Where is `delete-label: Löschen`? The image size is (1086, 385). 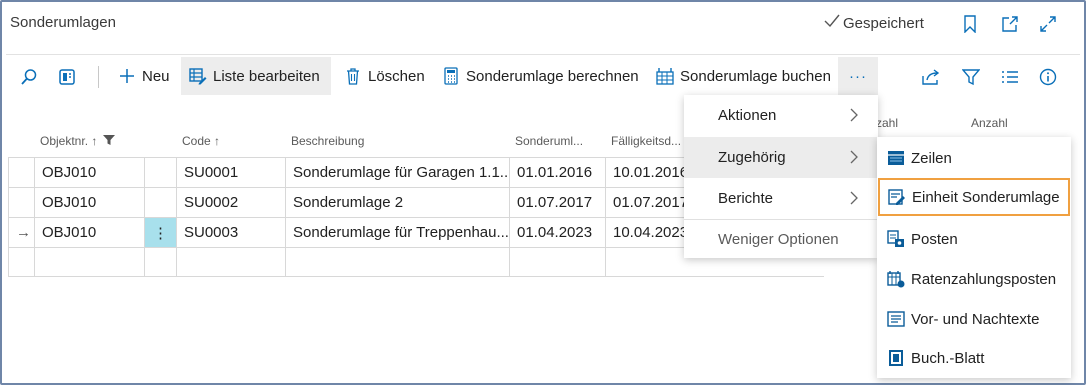
delete-label: Löschen is located at coordinates (396, 76).